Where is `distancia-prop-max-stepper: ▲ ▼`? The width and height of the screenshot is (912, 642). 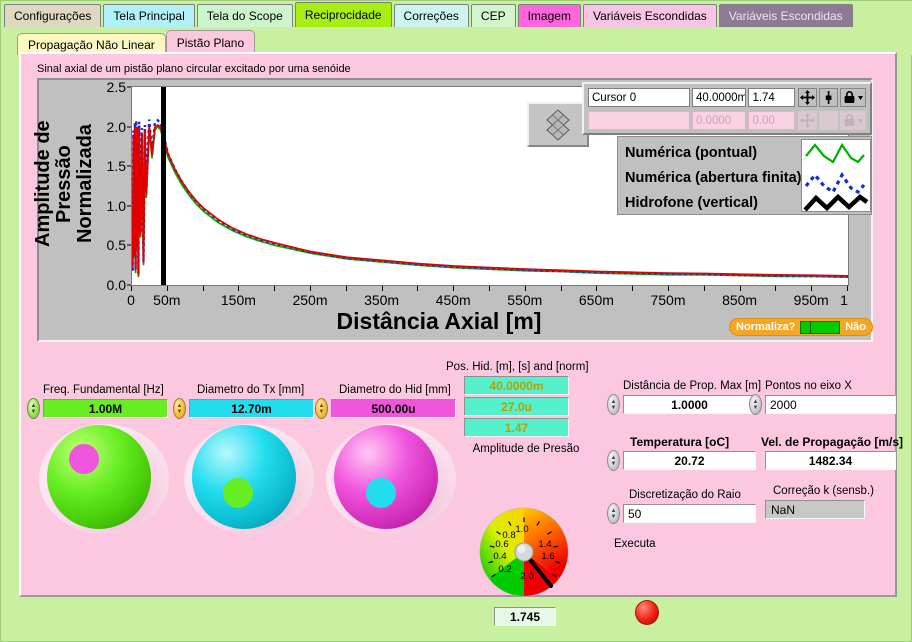 distancia-prop-max-stepper: ▲ ▼ is located at coordinates (613, 404).